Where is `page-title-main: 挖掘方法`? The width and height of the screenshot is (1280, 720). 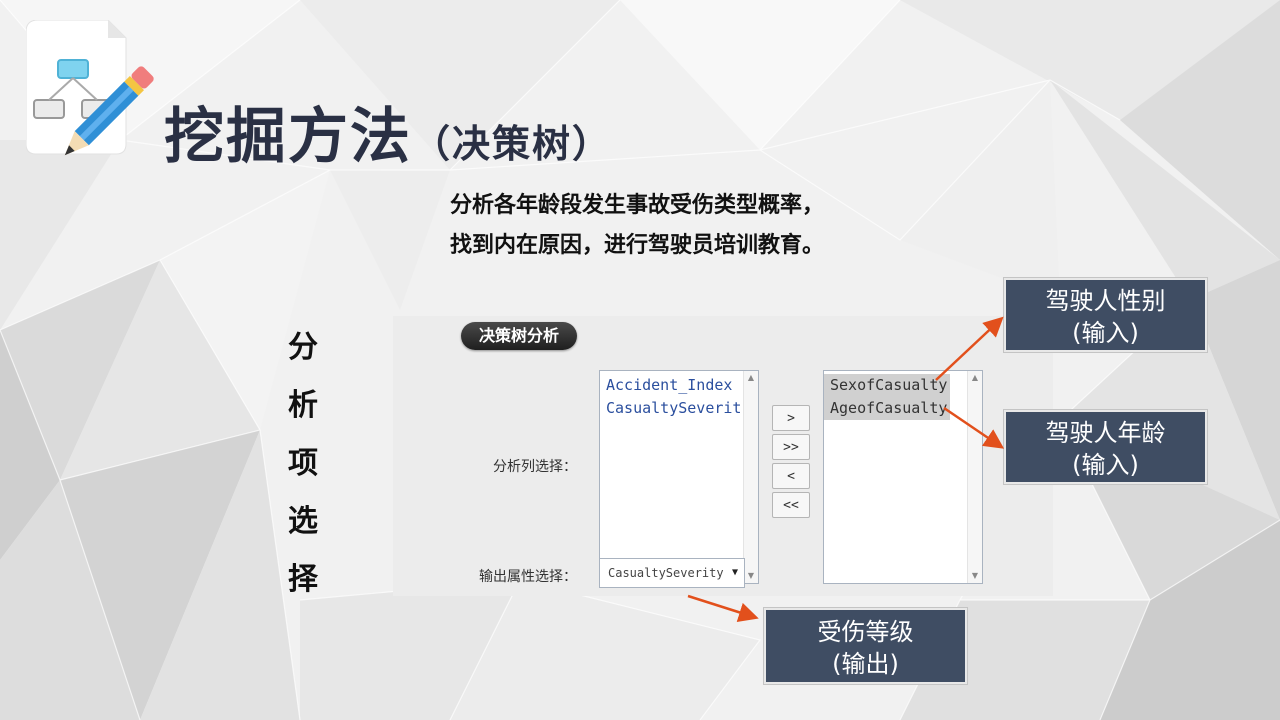 page-title-main: 挖掘方法 is located at coordinates (288, 137).